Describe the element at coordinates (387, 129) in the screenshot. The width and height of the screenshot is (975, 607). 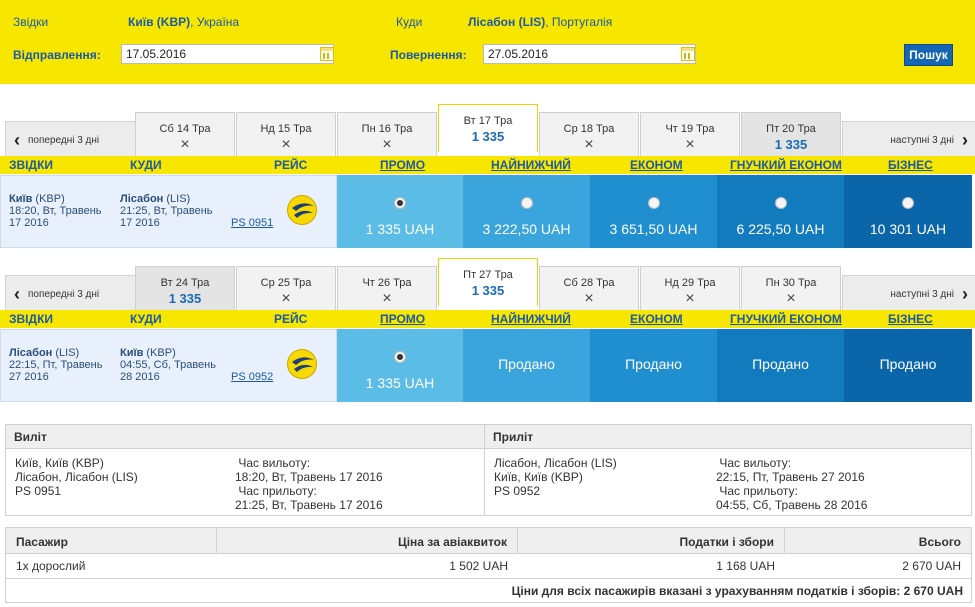
I see `date-tab-label: Пн 16 Тра` at that location.